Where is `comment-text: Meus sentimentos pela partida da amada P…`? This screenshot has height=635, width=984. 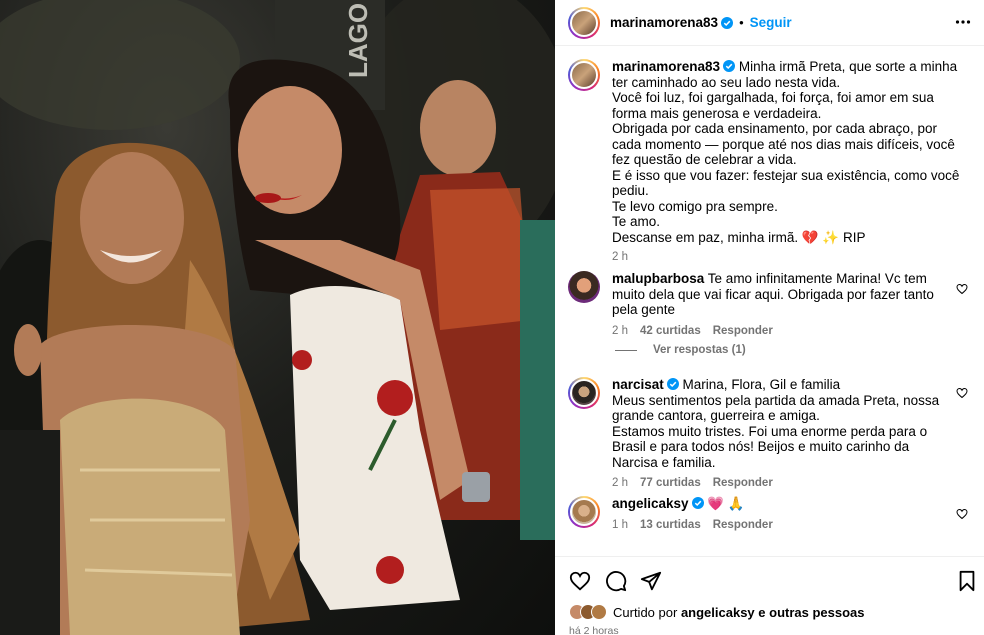 comment-text: Meus sentimentos pela partida da amada P… is located at coordinates (776, 408).